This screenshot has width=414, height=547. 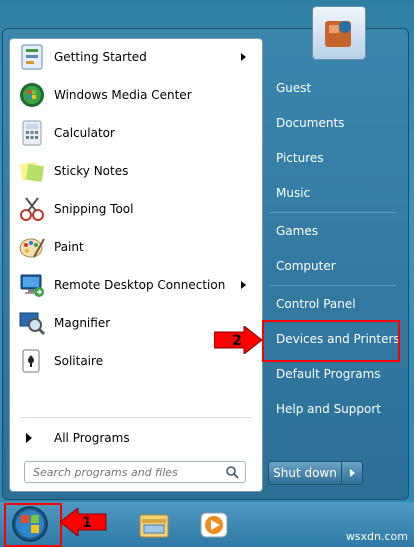 What do you see at coordinates (84, 133) in the screenshot?
I see `program-label: Calculator` at bounding box center [84, 133].